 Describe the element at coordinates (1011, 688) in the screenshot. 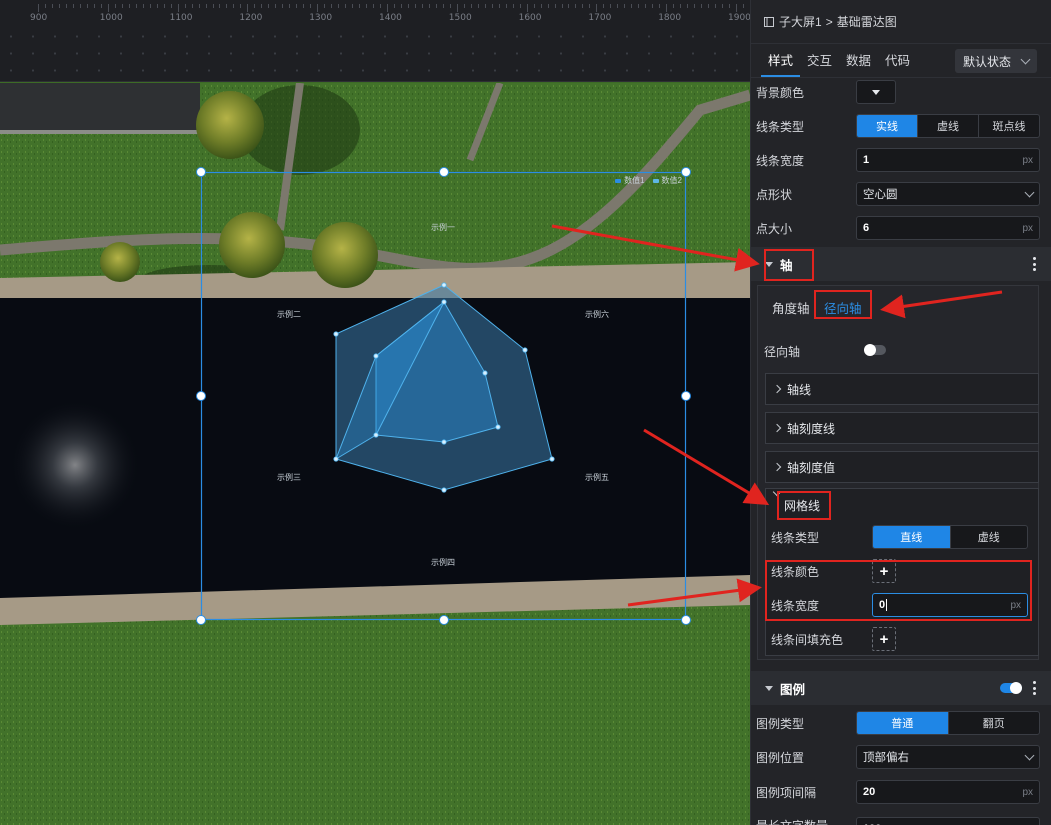

I see `legend-toggle` at that location.